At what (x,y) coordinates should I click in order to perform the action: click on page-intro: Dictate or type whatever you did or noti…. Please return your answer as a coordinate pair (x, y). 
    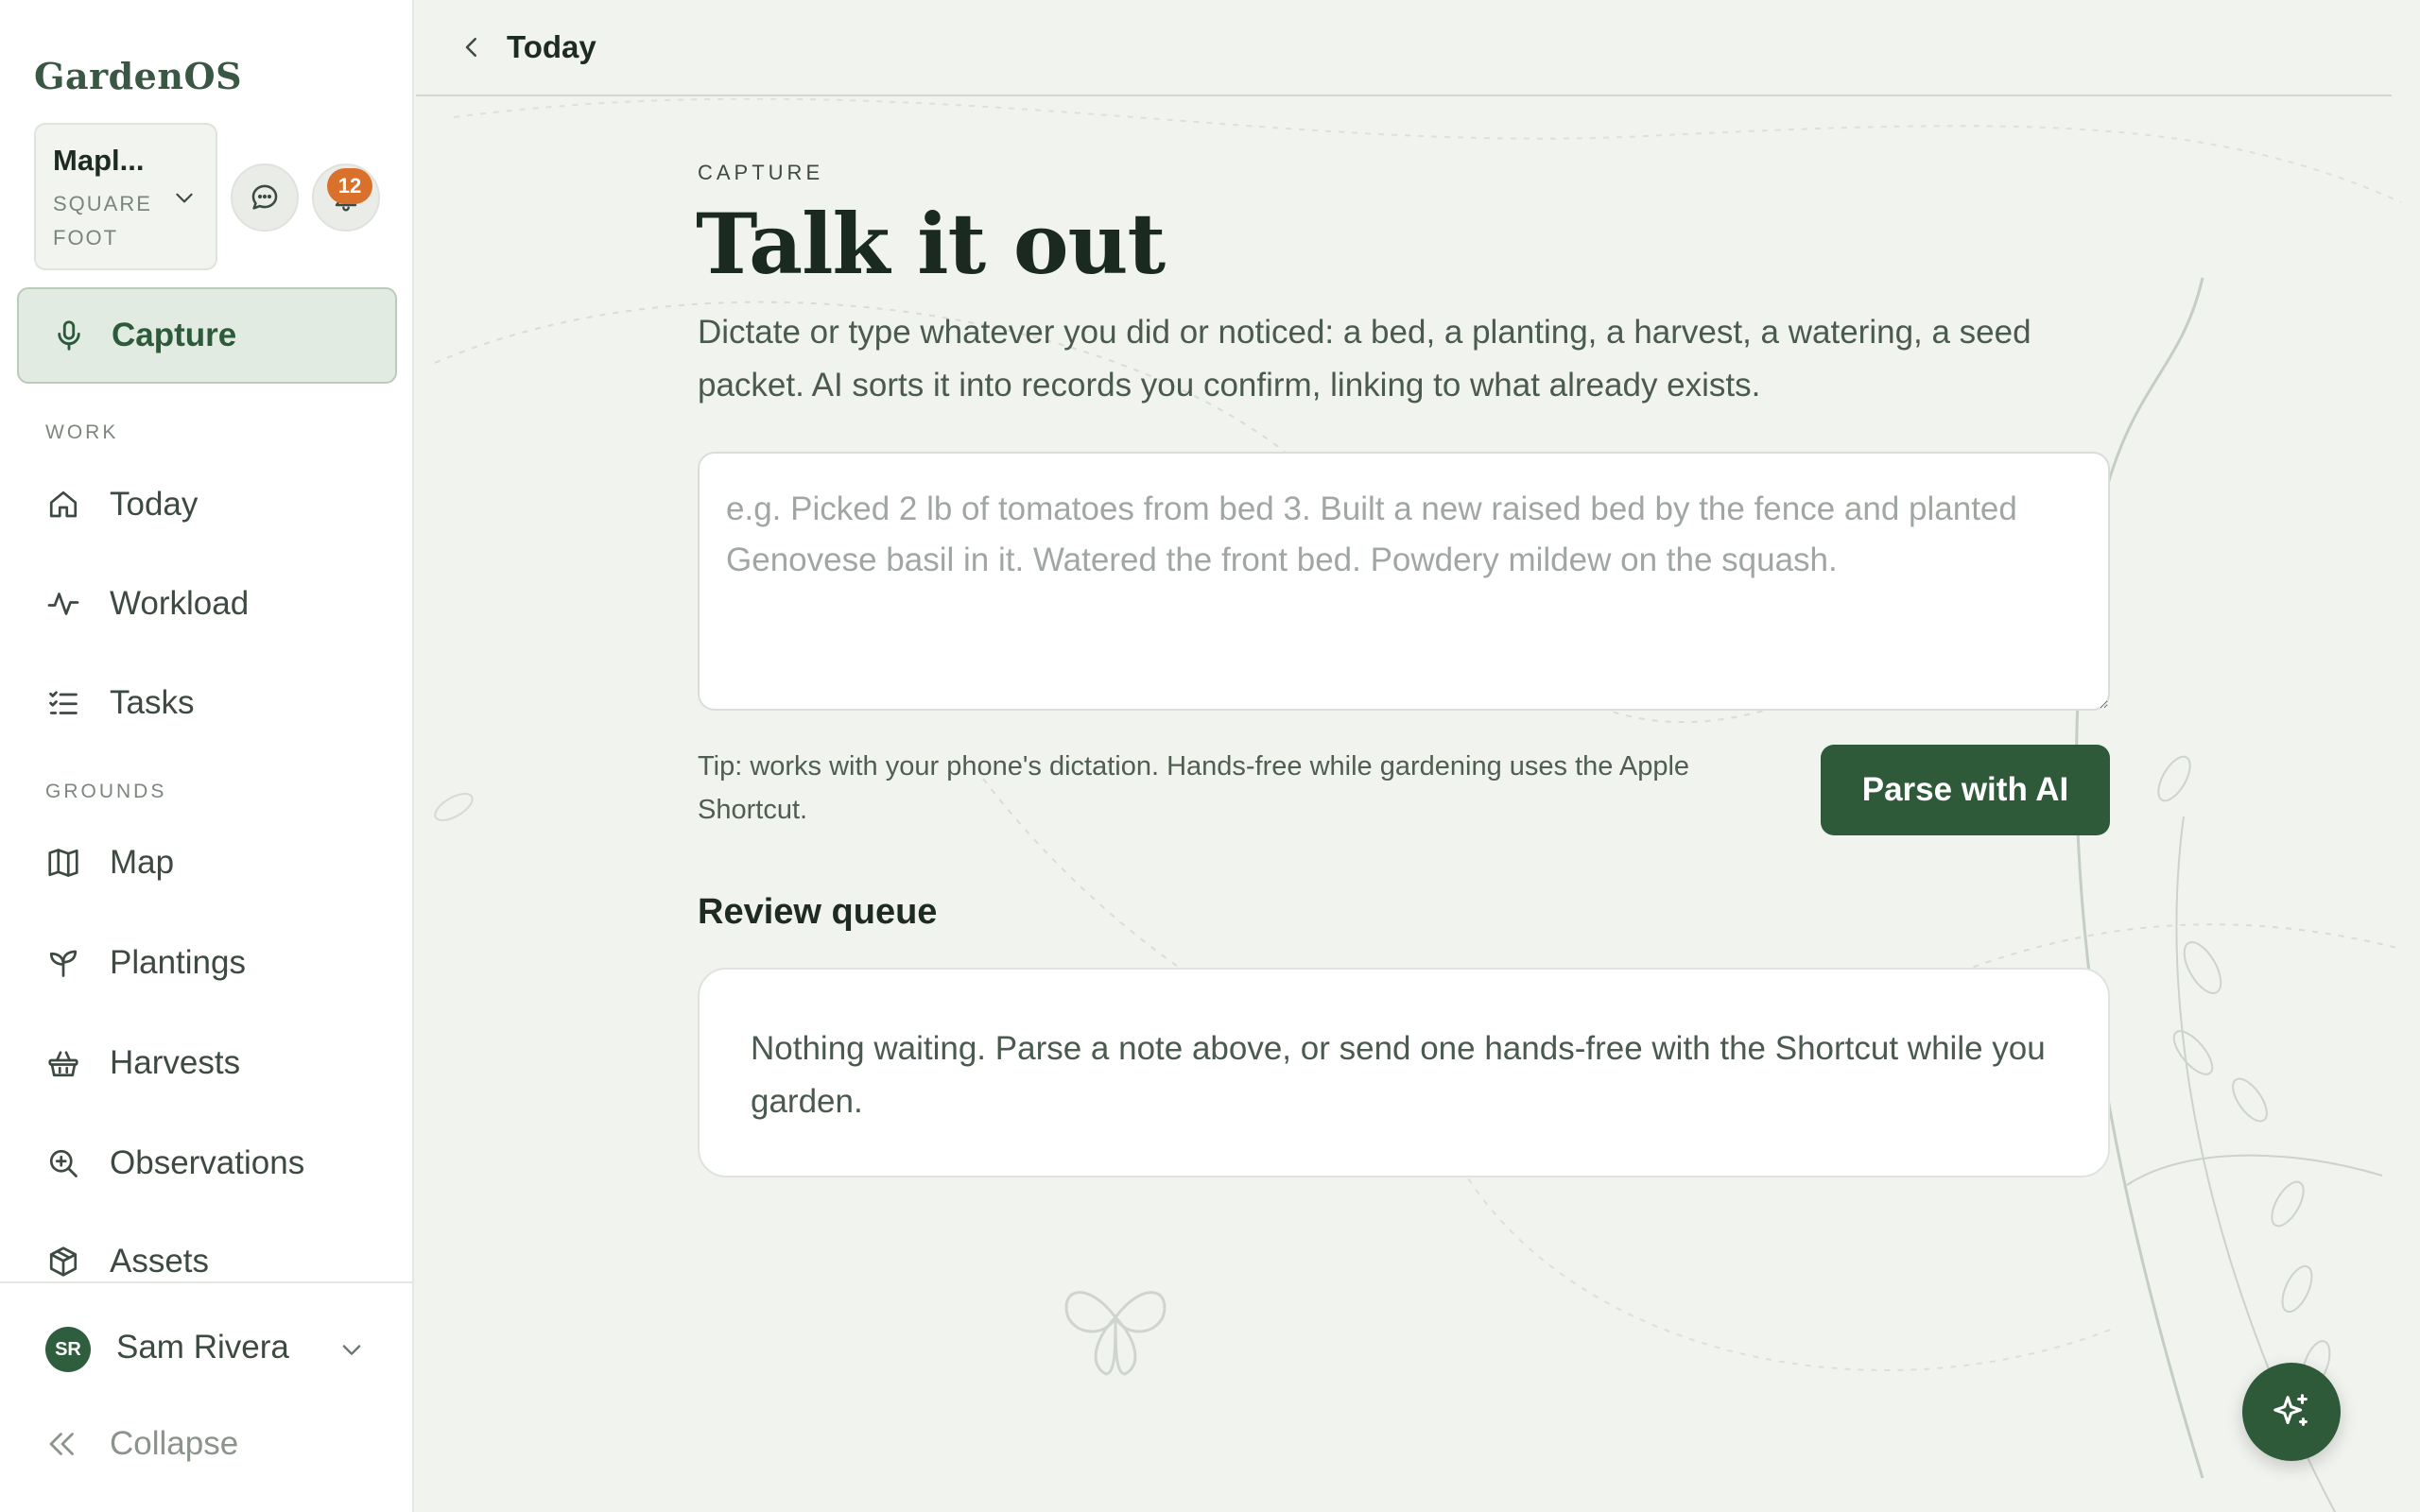
    Looking at the image, I should click on (1364, 359).